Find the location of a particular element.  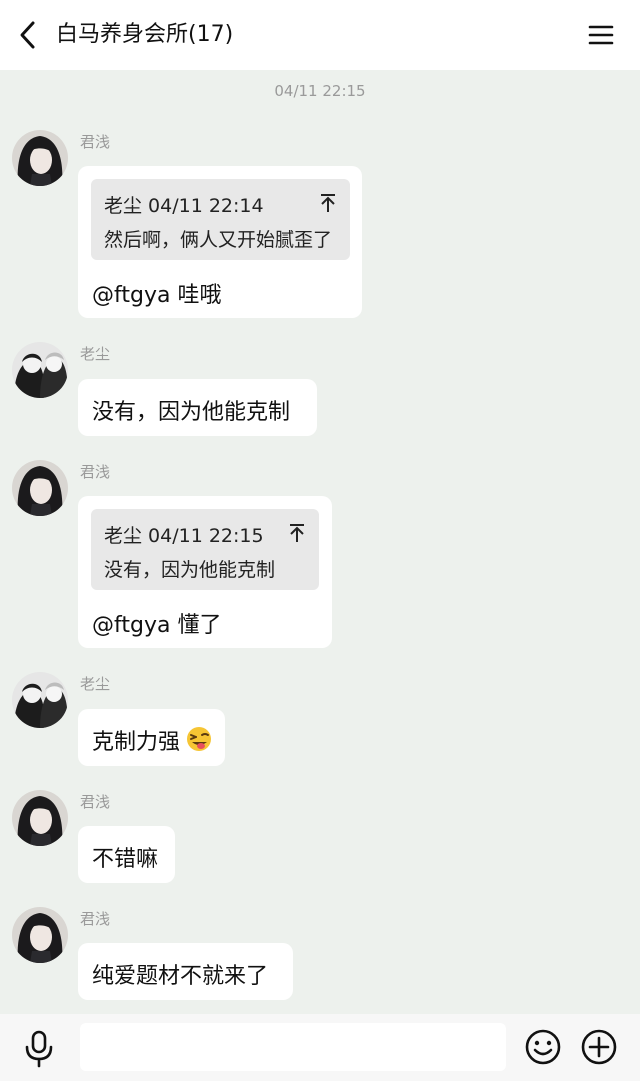

message-input-bar is located at coordinates (320, 1047).